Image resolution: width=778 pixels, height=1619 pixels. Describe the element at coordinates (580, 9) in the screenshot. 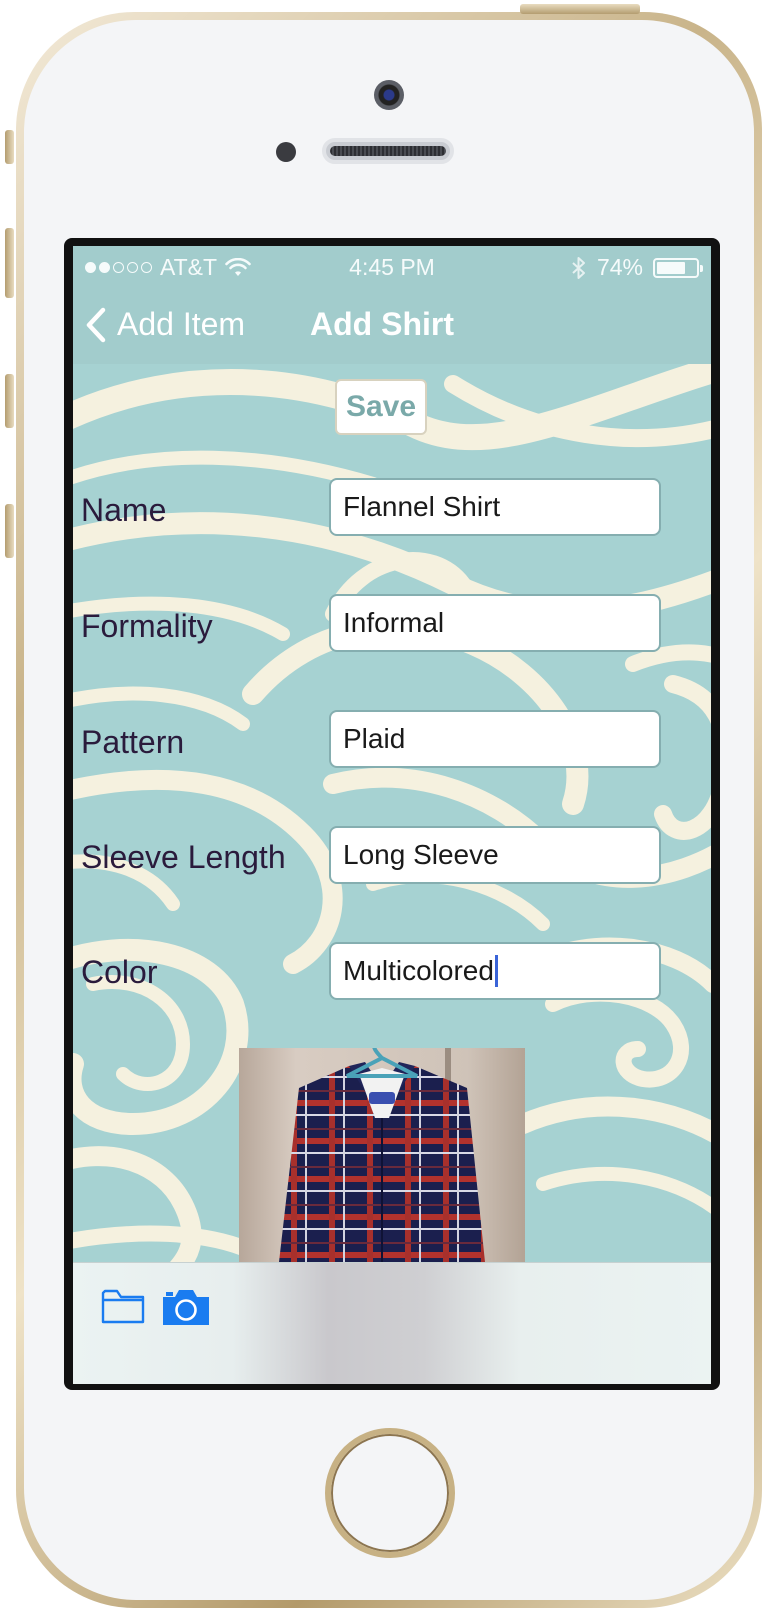

I see `power-button` at that location.